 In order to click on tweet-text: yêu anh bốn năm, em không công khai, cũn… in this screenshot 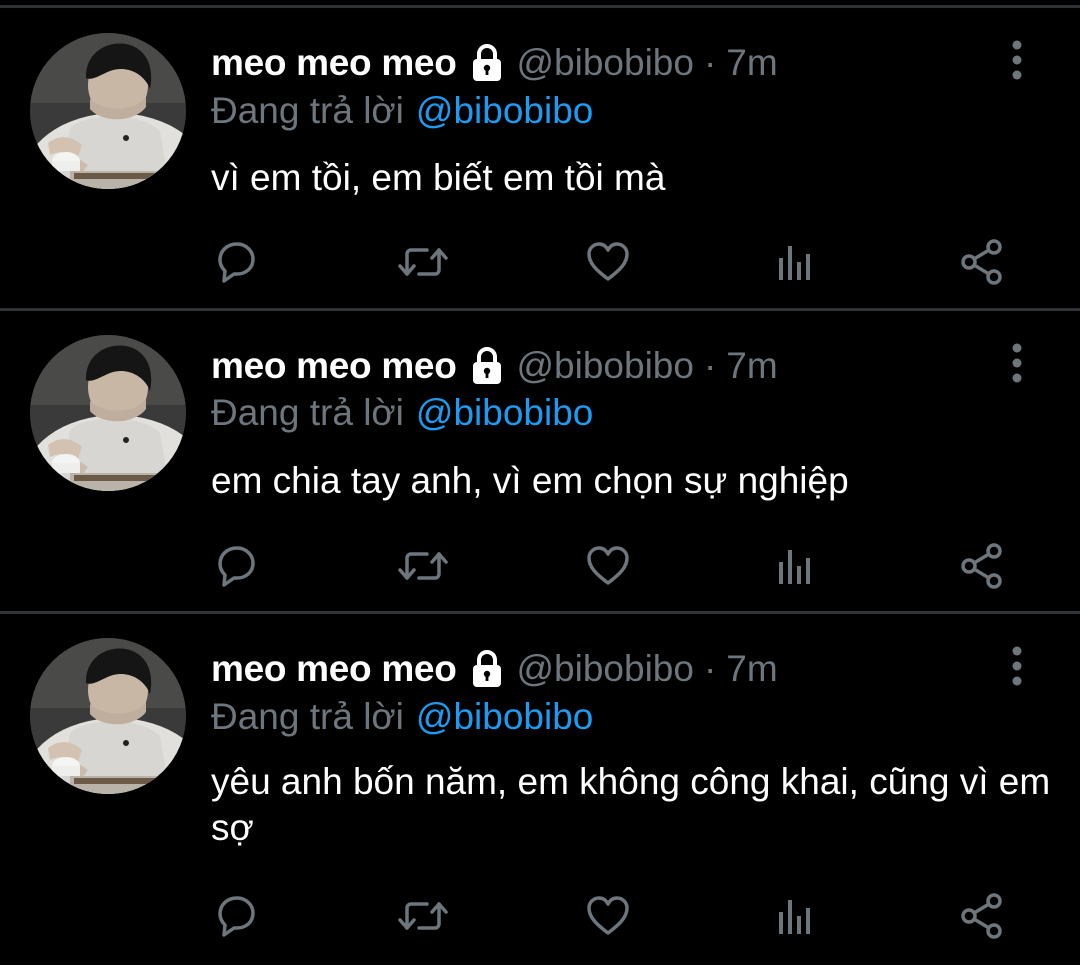, I will do `click(631, 804)`.